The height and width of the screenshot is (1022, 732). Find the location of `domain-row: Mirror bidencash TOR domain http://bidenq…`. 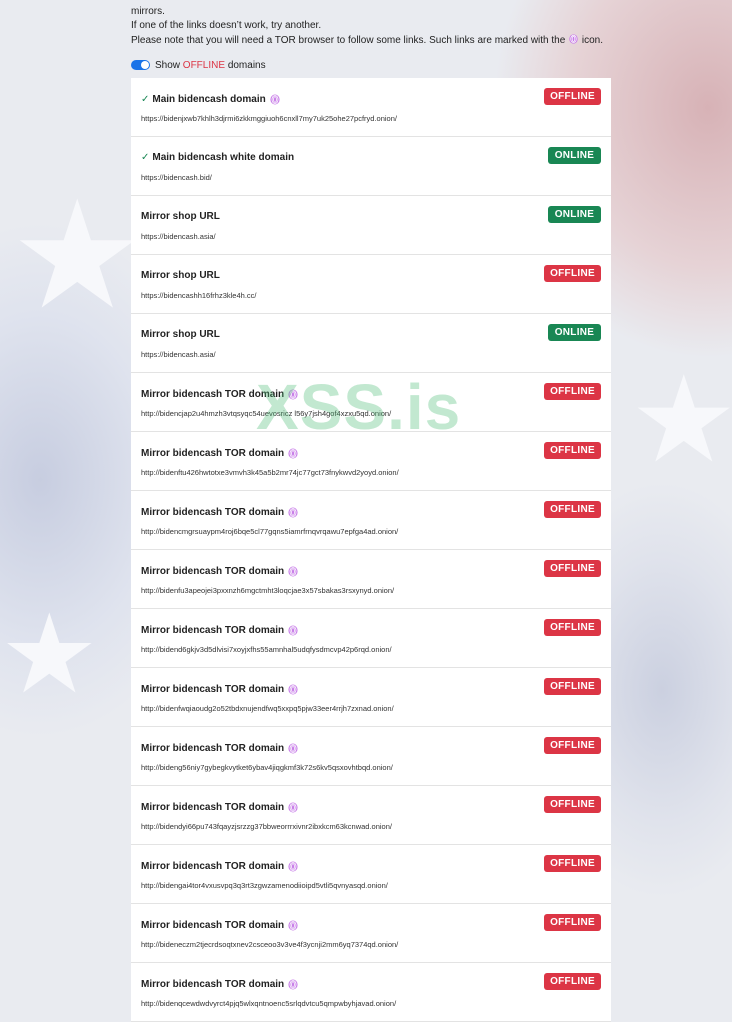

domain-row: Mirror bidencash TOR domain http://bidenq… is located at coordinates (371, 992).